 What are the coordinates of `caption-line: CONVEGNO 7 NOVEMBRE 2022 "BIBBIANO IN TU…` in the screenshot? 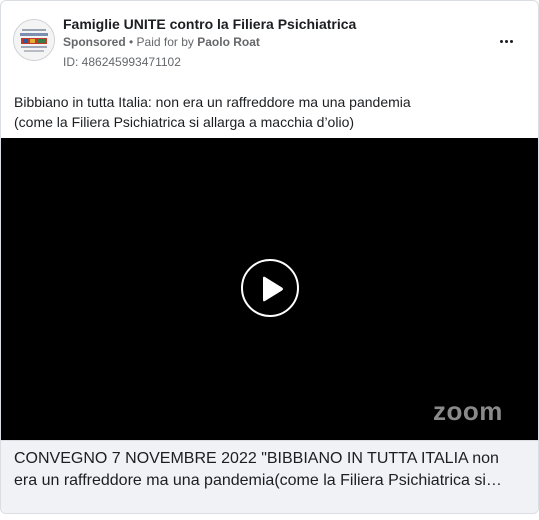 It's located at (256, 458).